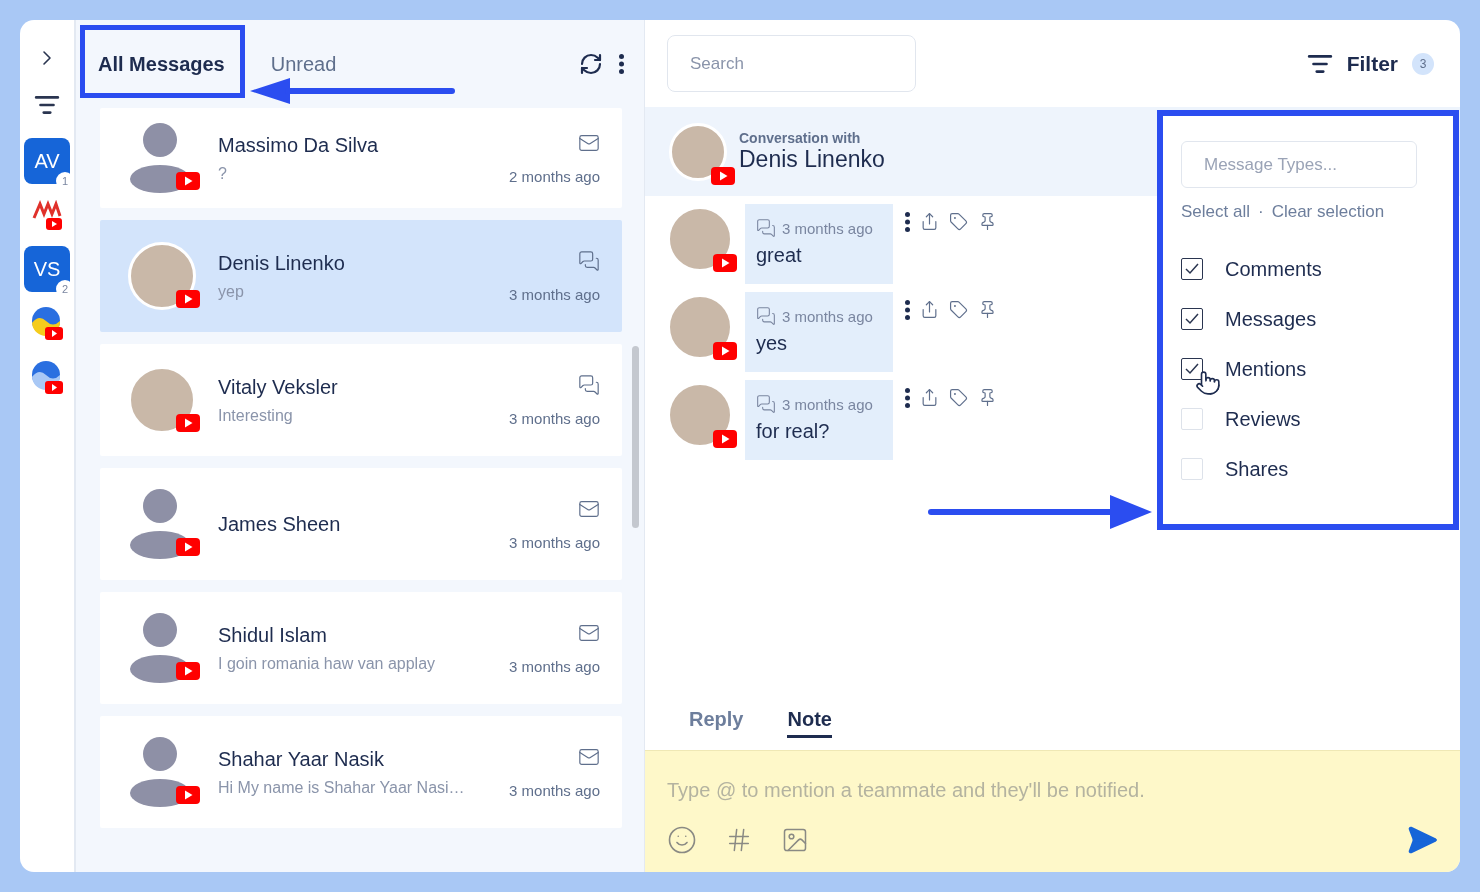 Image resolution: width=1480 pixels, height=892 pixels. Describe the element at coordinates (327, 663) in the screenshot. I see `message-preview: I goin romania haw van applay` at that location.